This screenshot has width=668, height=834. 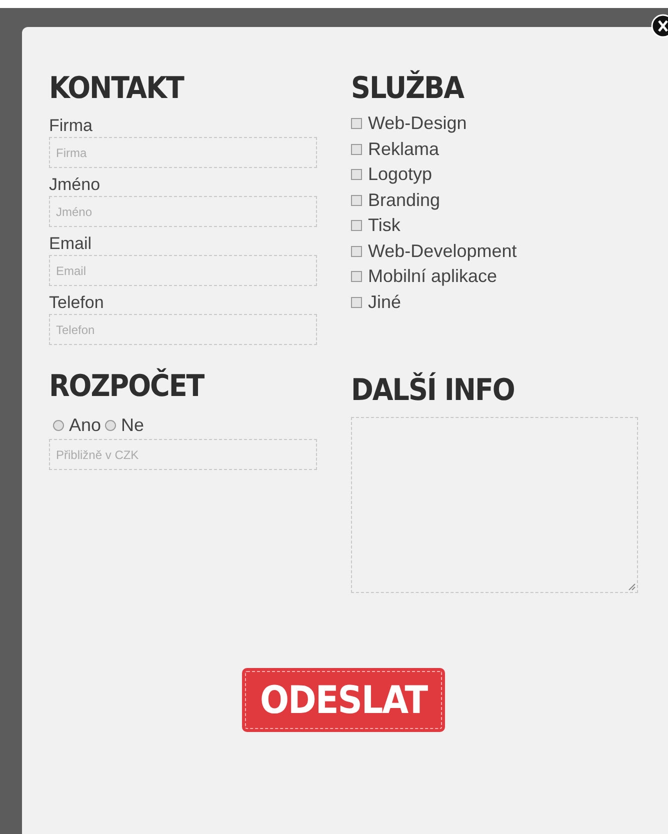 I want to click on checkbox-label: Branding, so click(x=404, y=200).